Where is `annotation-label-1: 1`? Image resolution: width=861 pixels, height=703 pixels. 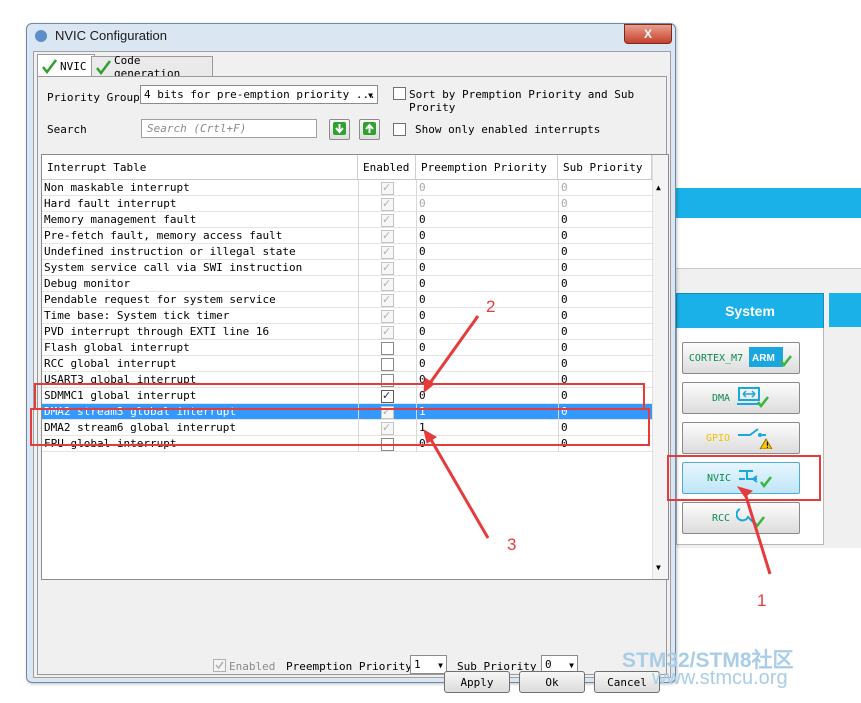 annotation-label-1: 1 is located at coordinates (762, 600).